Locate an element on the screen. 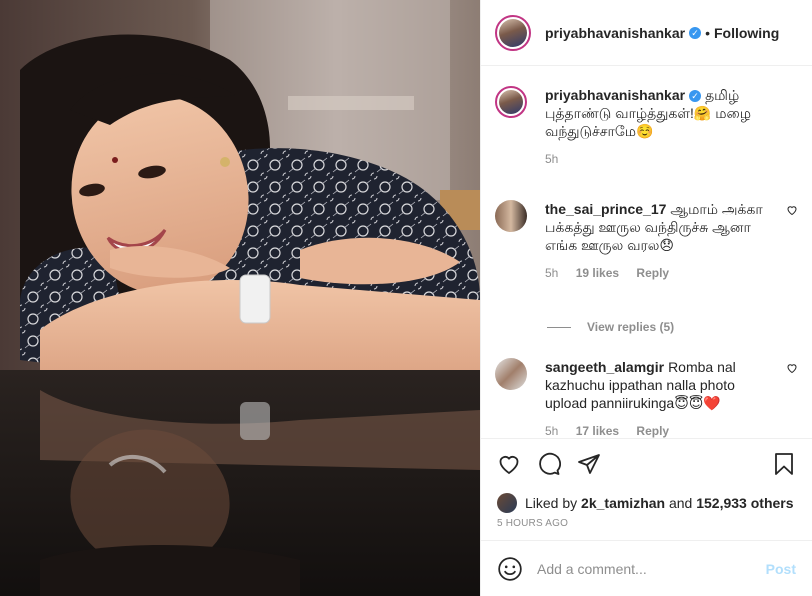 The image size is (812, 596). likes-count: 152,933 others is located at coordinates (744, 503).